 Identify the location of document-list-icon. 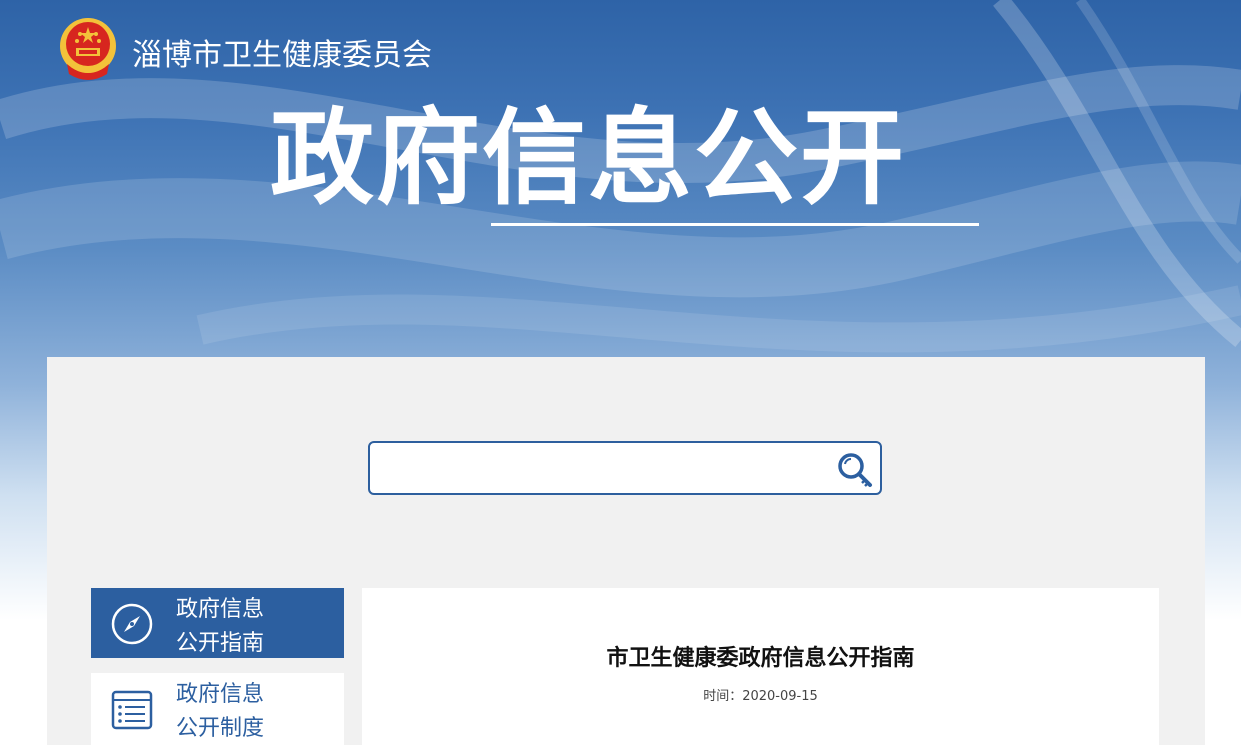
(132, 709).